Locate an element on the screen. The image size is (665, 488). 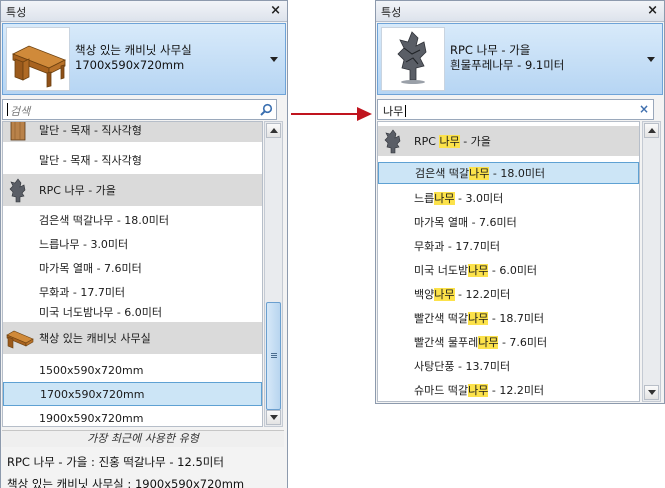
right-type-name: RPC 나무 - 가을 흰물푸레나무 - 9.1미터 is located at coordinates (507, 58).